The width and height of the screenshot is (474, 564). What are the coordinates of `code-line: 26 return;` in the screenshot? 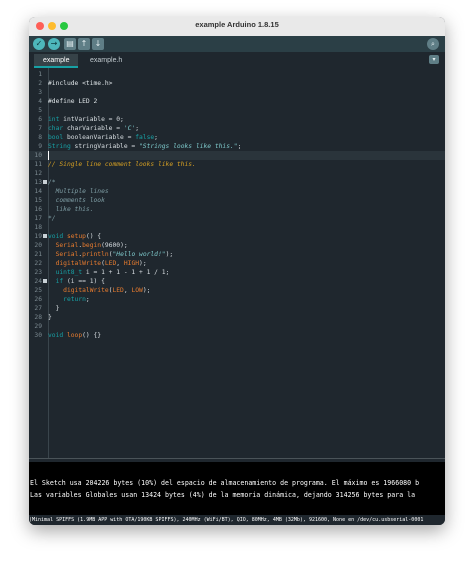 It's located at (237, 299).